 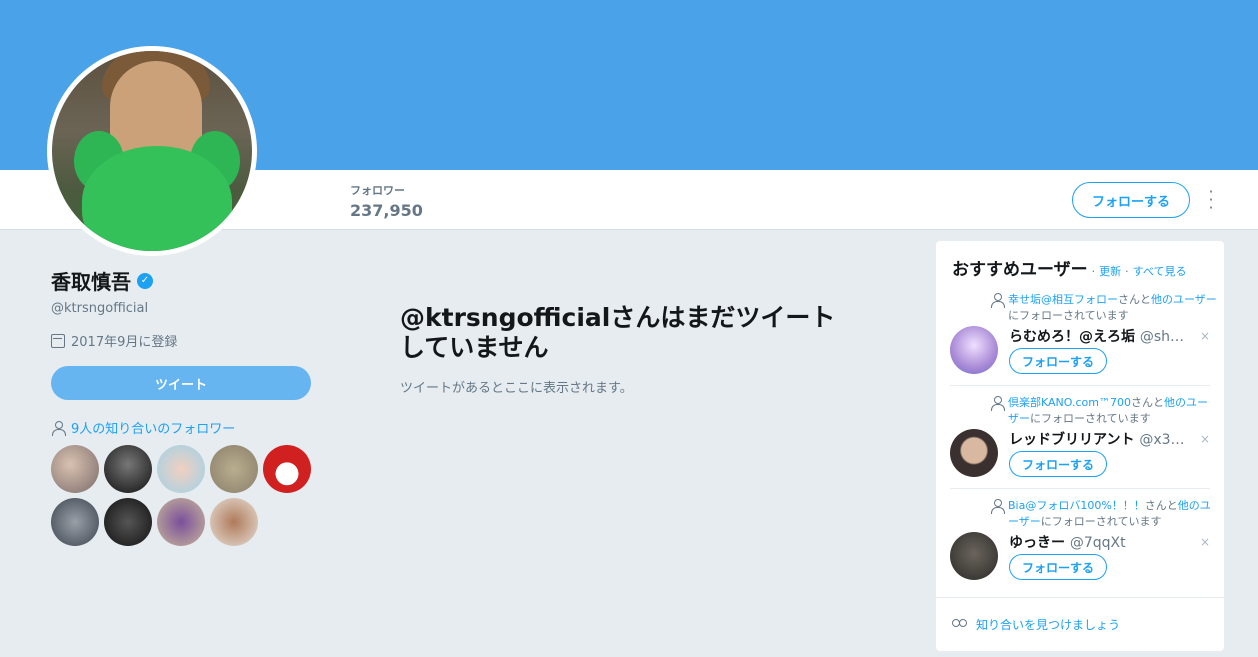 What do you see at coordinates (182, 308) in the screenshot?
I see `profile-handle: @ktrsngofficial` at bounding box center [182, 308].